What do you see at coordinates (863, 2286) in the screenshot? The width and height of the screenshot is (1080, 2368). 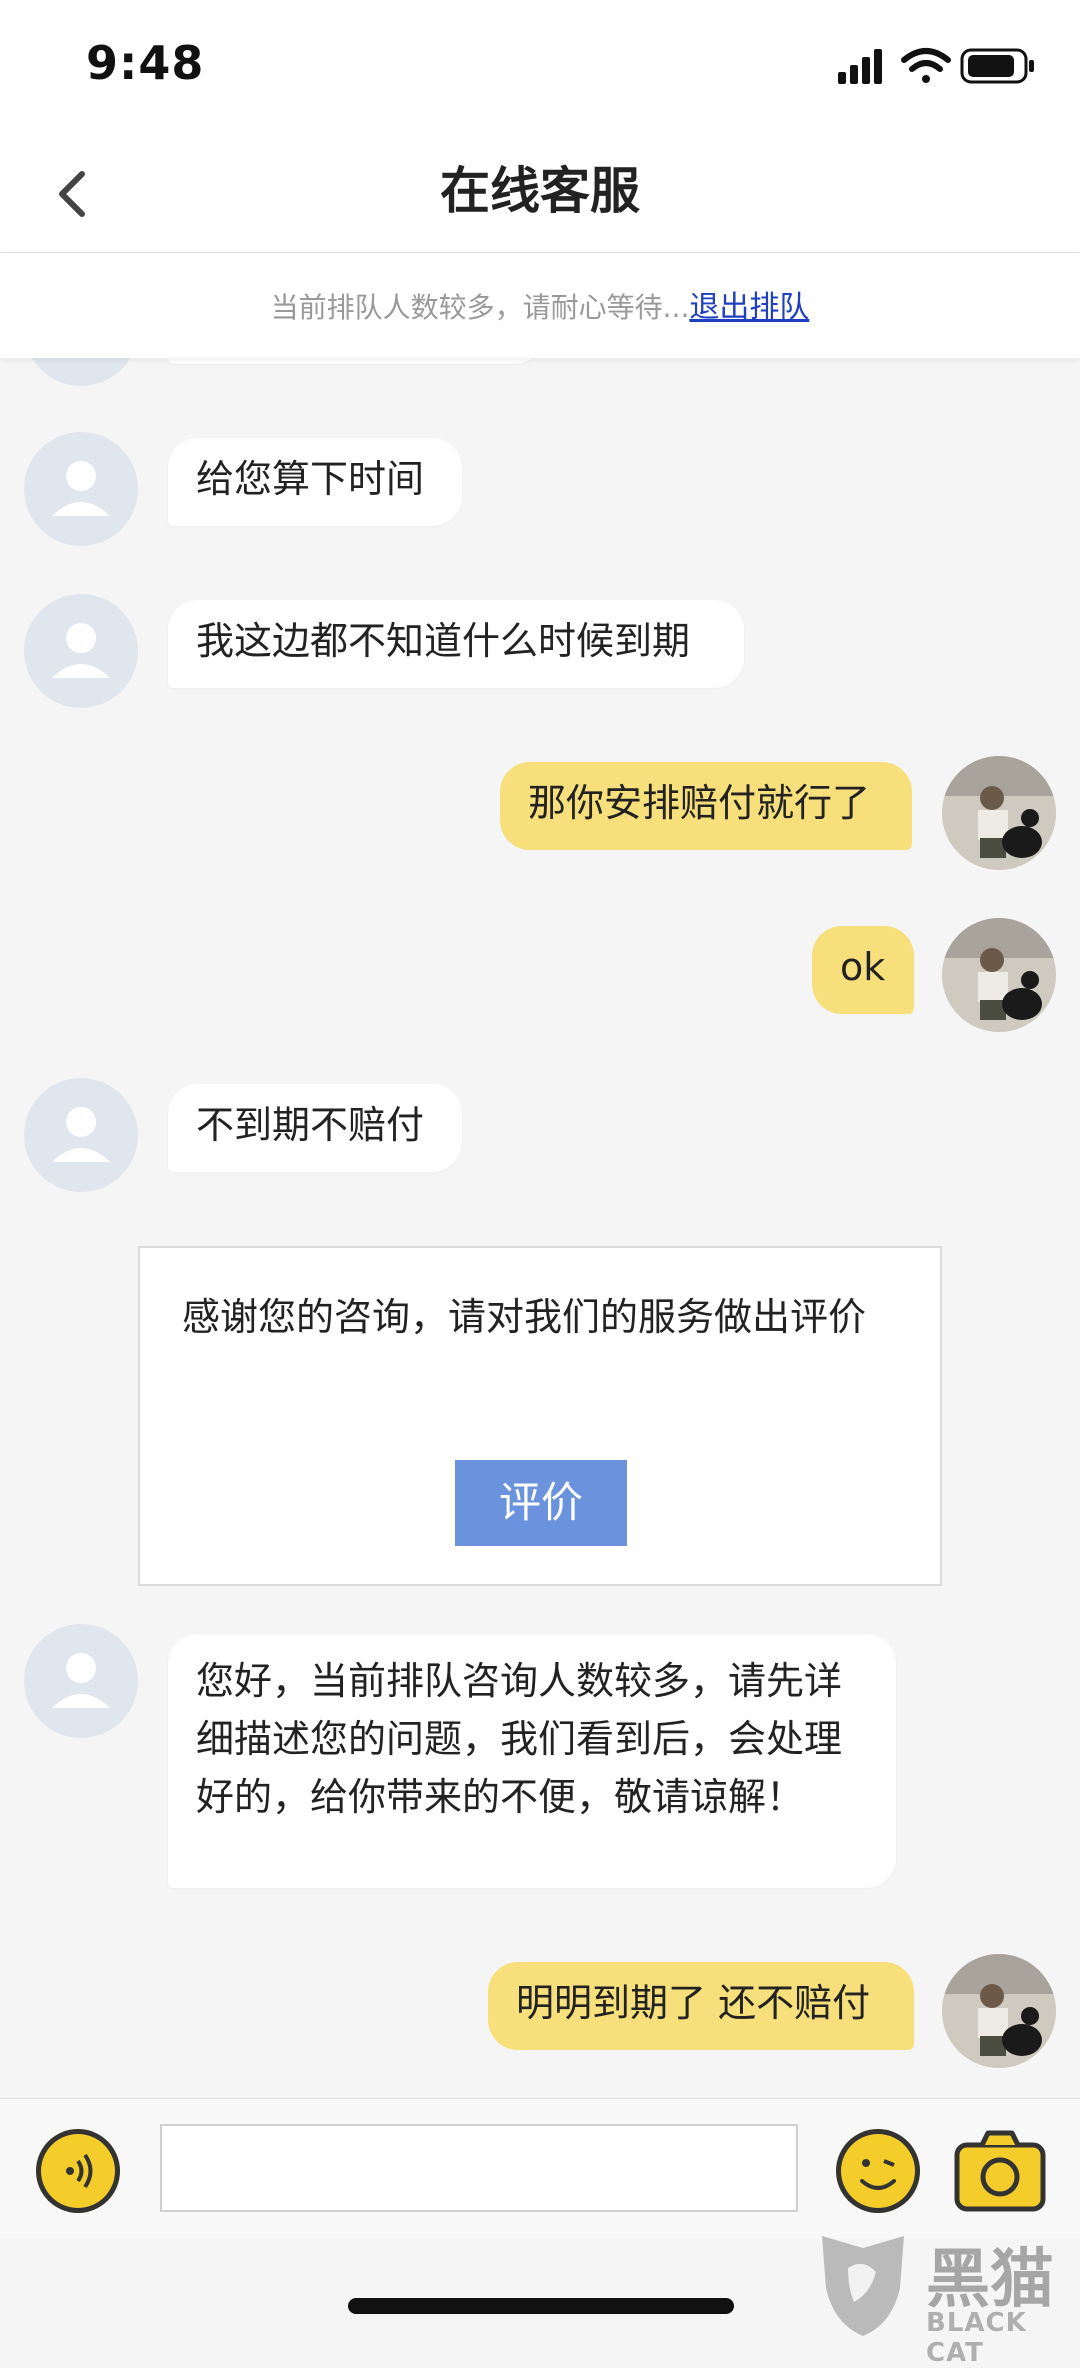 I see `black-cat-logo-icon` at bounding box center [863, 2286].